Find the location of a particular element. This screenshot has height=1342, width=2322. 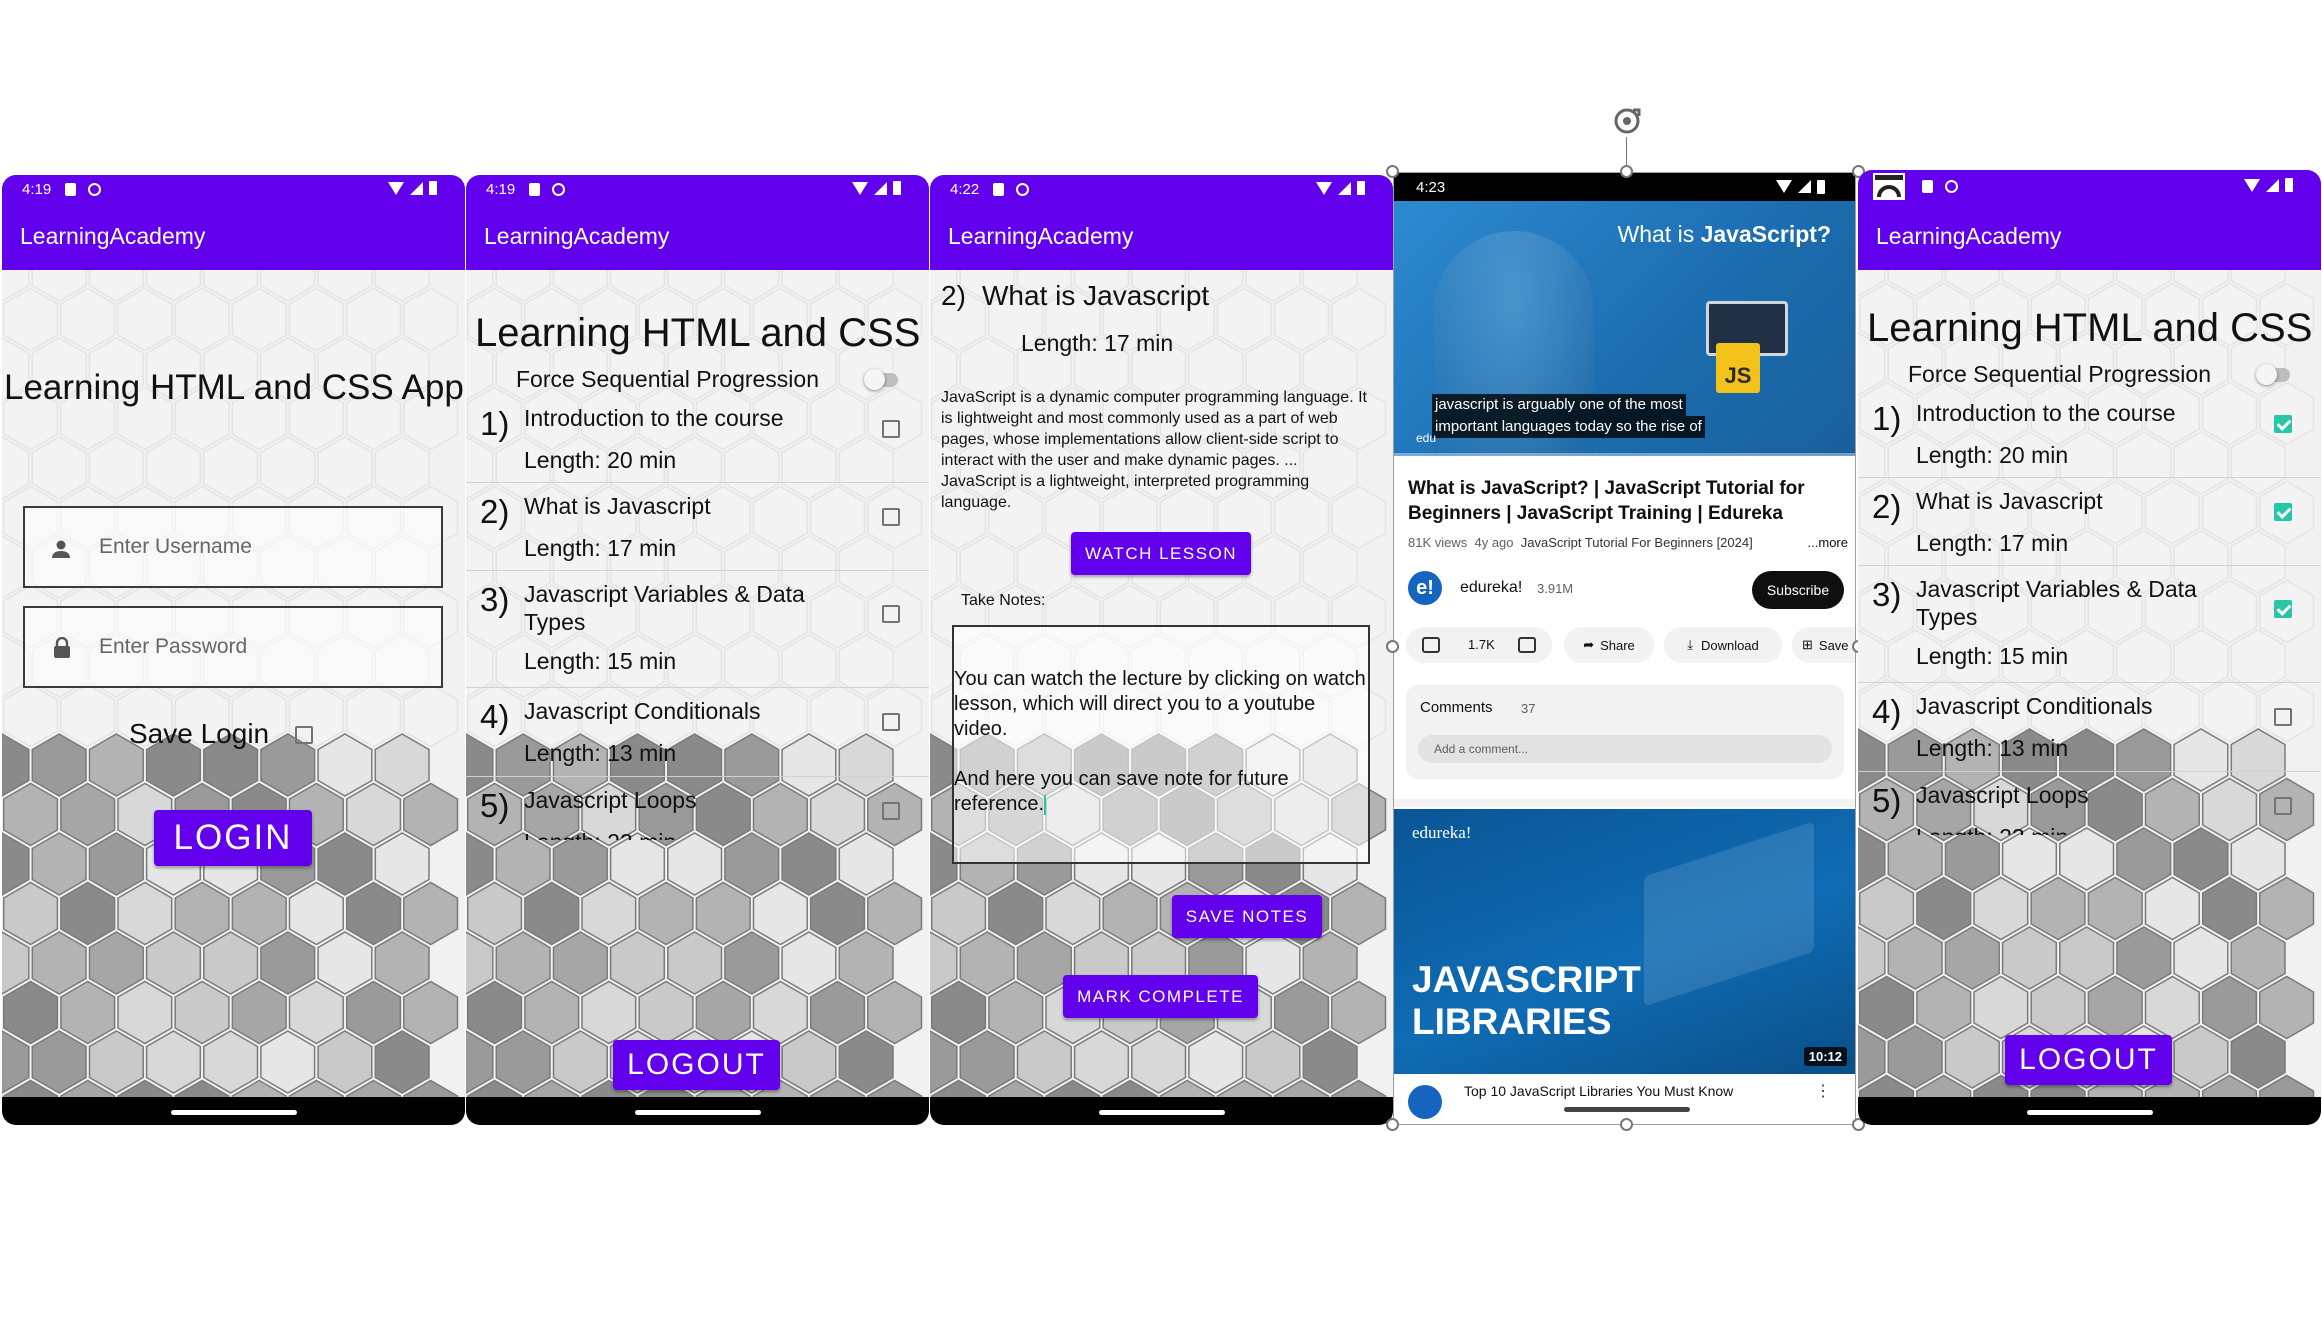

signal-icon is located at coordinates (2272, 185).